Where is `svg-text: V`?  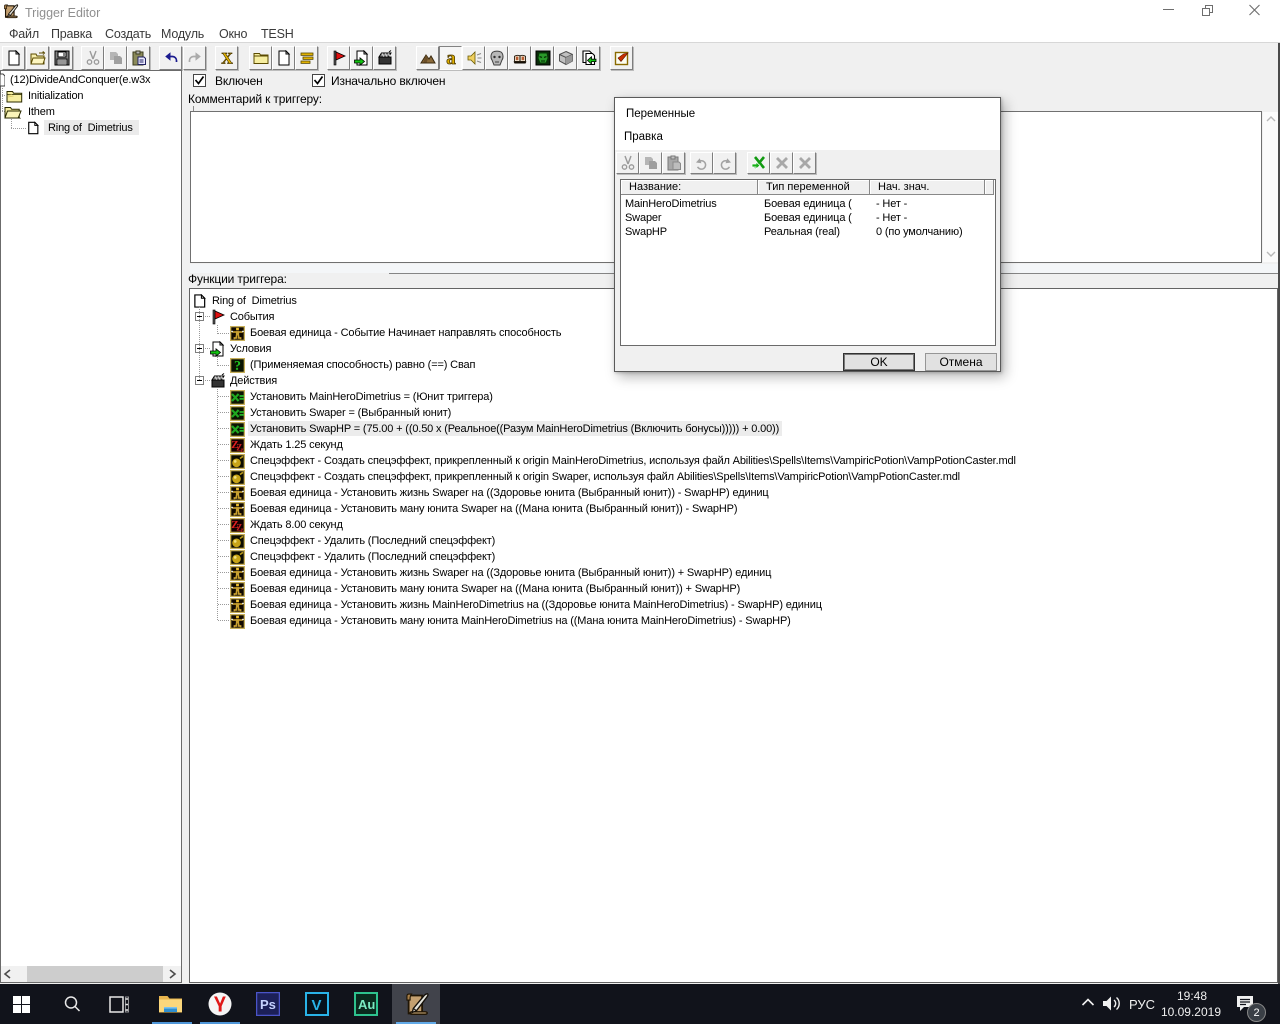 svg-text: V is located at coordinates (317, 1005).